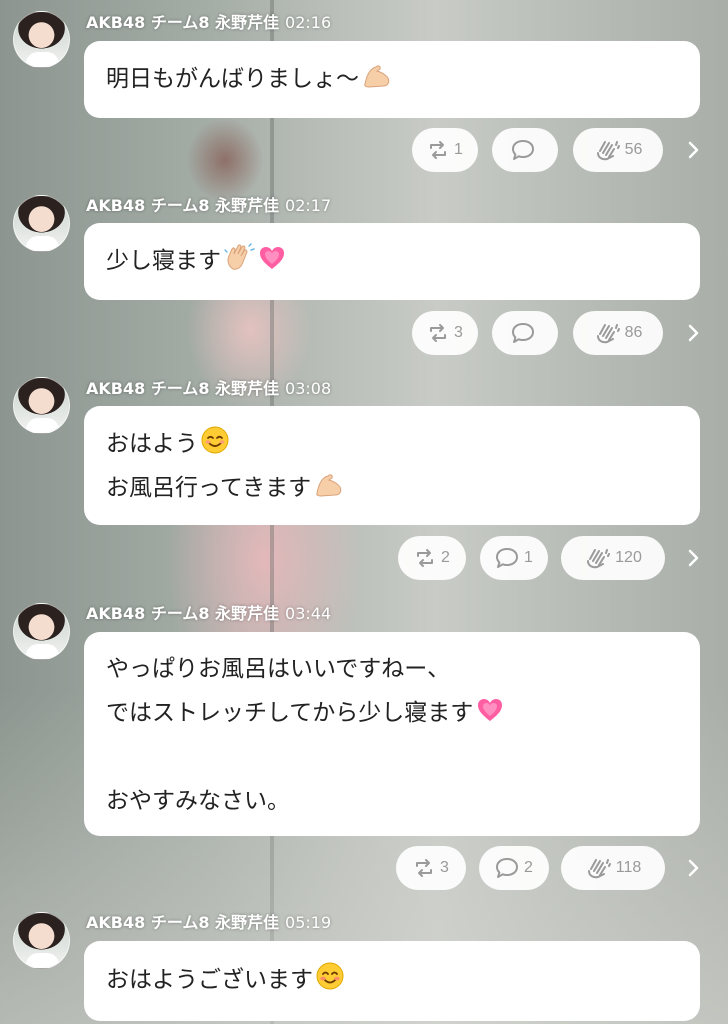 The height and width of the screenshot is (1024, 728). What do you see at coordinates (364, 150) in the screenshot?
I see `post-actions: 1 56` at bounding box center [364, 150].